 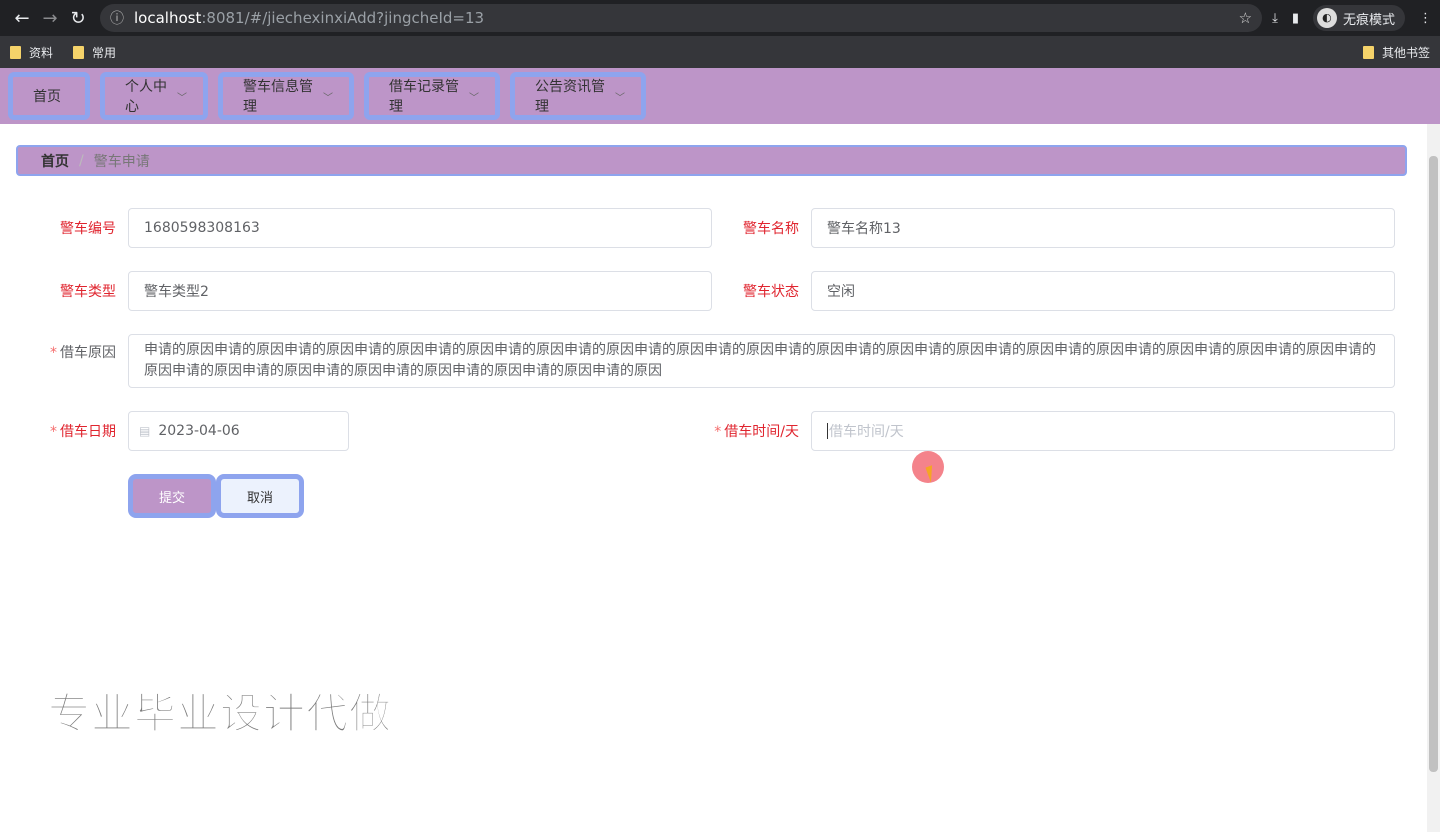 I want to click on car-name-input: 警车名称13, so click(x=1103, y=228).